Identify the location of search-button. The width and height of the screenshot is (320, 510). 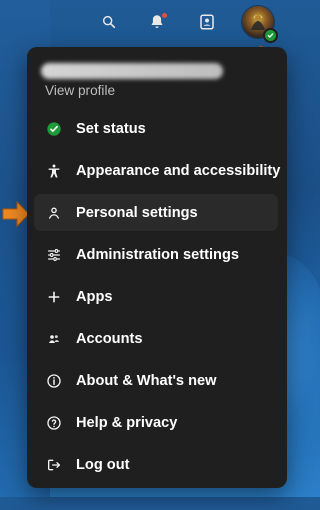
(109, 22).